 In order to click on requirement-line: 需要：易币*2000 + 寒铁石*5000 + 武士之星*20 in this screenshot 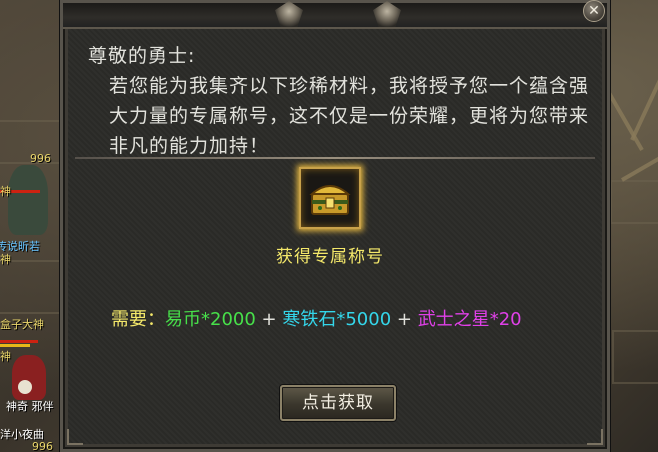, I will do `click(316, 318)`.